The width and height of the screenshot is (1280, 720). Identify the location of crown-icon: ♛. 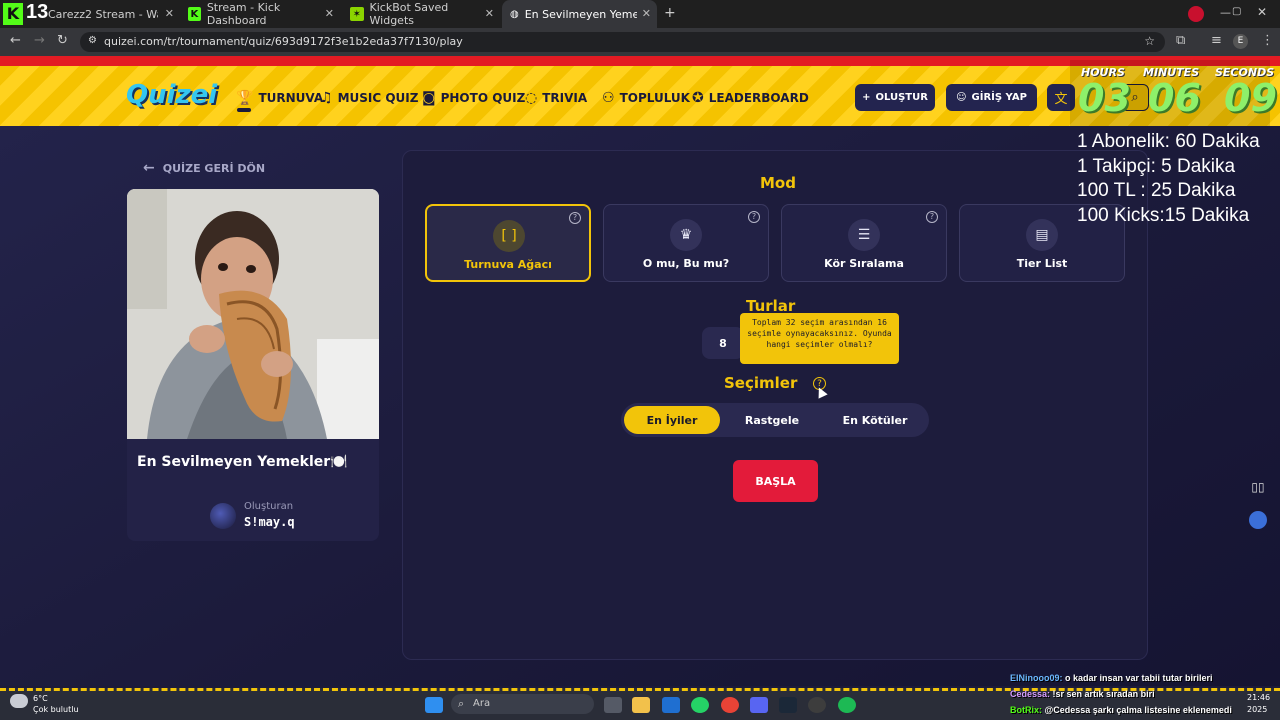
(686, 235).